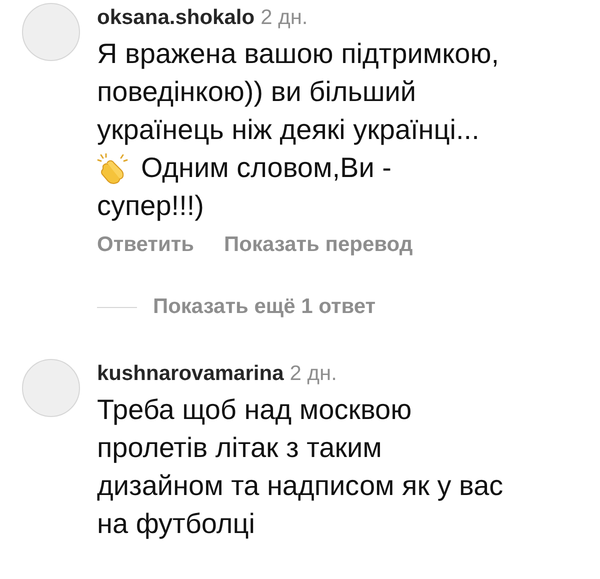  Describe the element at coordinates (318, 245) in the screenshot. I see `comment-action-link: Показать перевод` at that location.